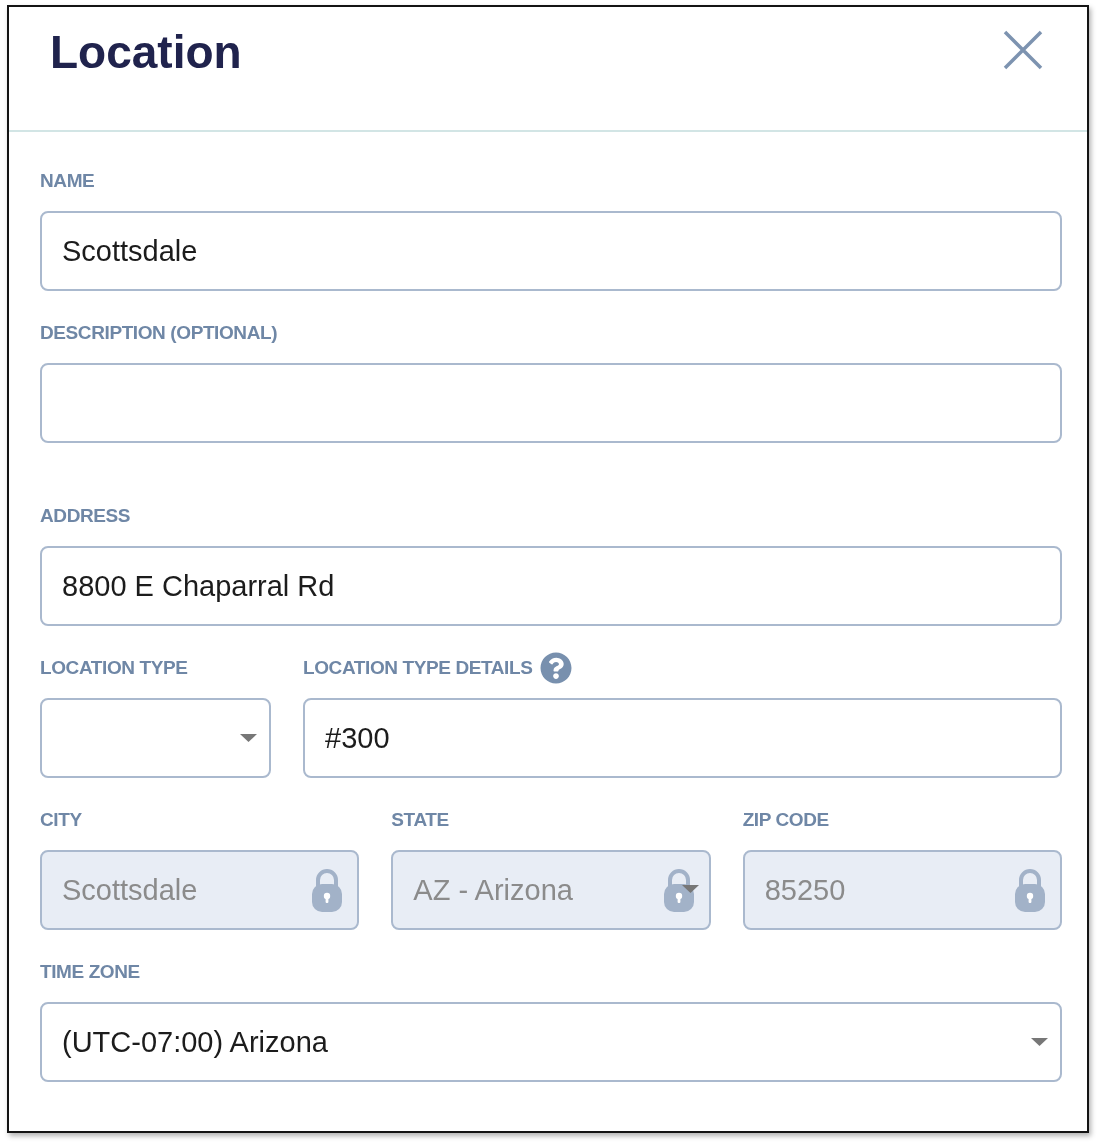  I want to click on field-label: LOCATION TYPE DETAILS, so click(418, 668).